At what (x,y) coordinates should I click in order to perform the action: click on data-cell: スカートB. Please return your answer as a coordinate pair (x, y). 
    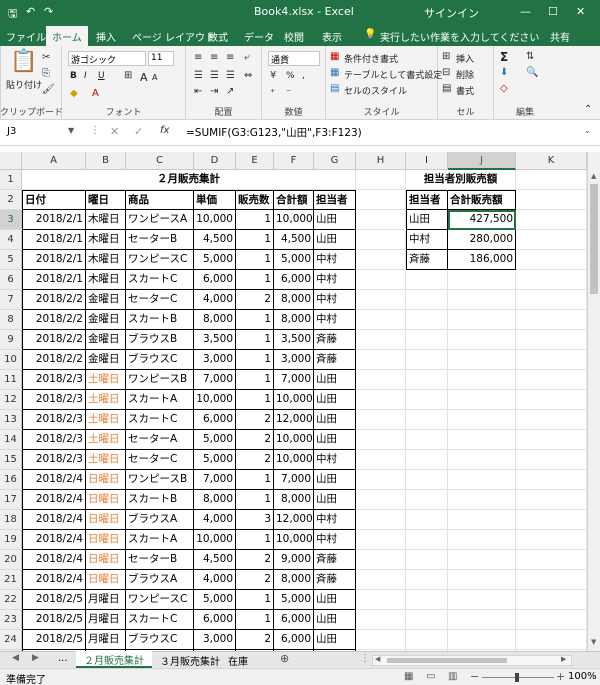
    Looking at the image, I should click on (160, 500).